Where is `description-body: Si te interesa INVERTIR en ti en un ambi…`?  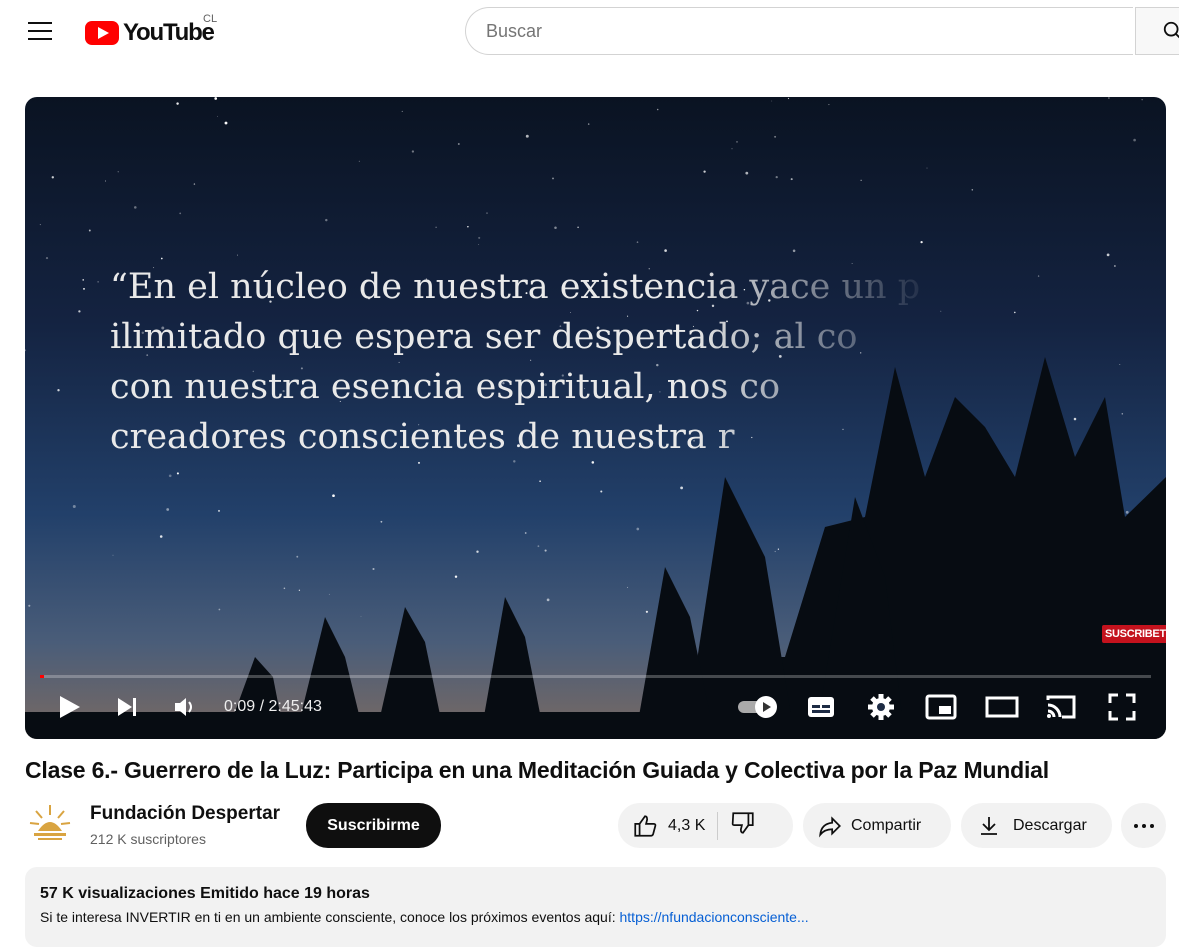 description-body: Si te interesa INVERTIR en ti en un ambi… is located at coordinates (330, 917).